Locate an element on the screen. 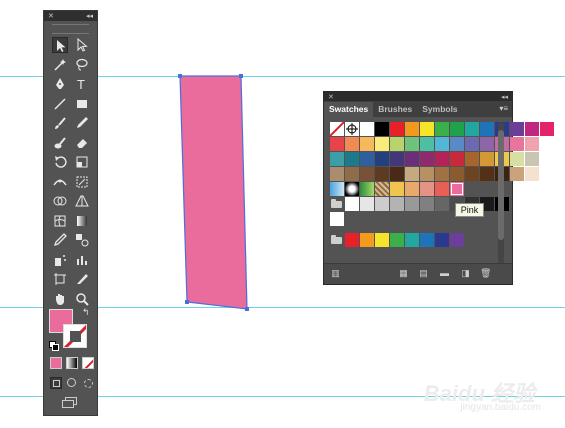 This screenshot has width=565, height=428. swatch-libraries-icon: ▥ is located at coordinates (335, 273).